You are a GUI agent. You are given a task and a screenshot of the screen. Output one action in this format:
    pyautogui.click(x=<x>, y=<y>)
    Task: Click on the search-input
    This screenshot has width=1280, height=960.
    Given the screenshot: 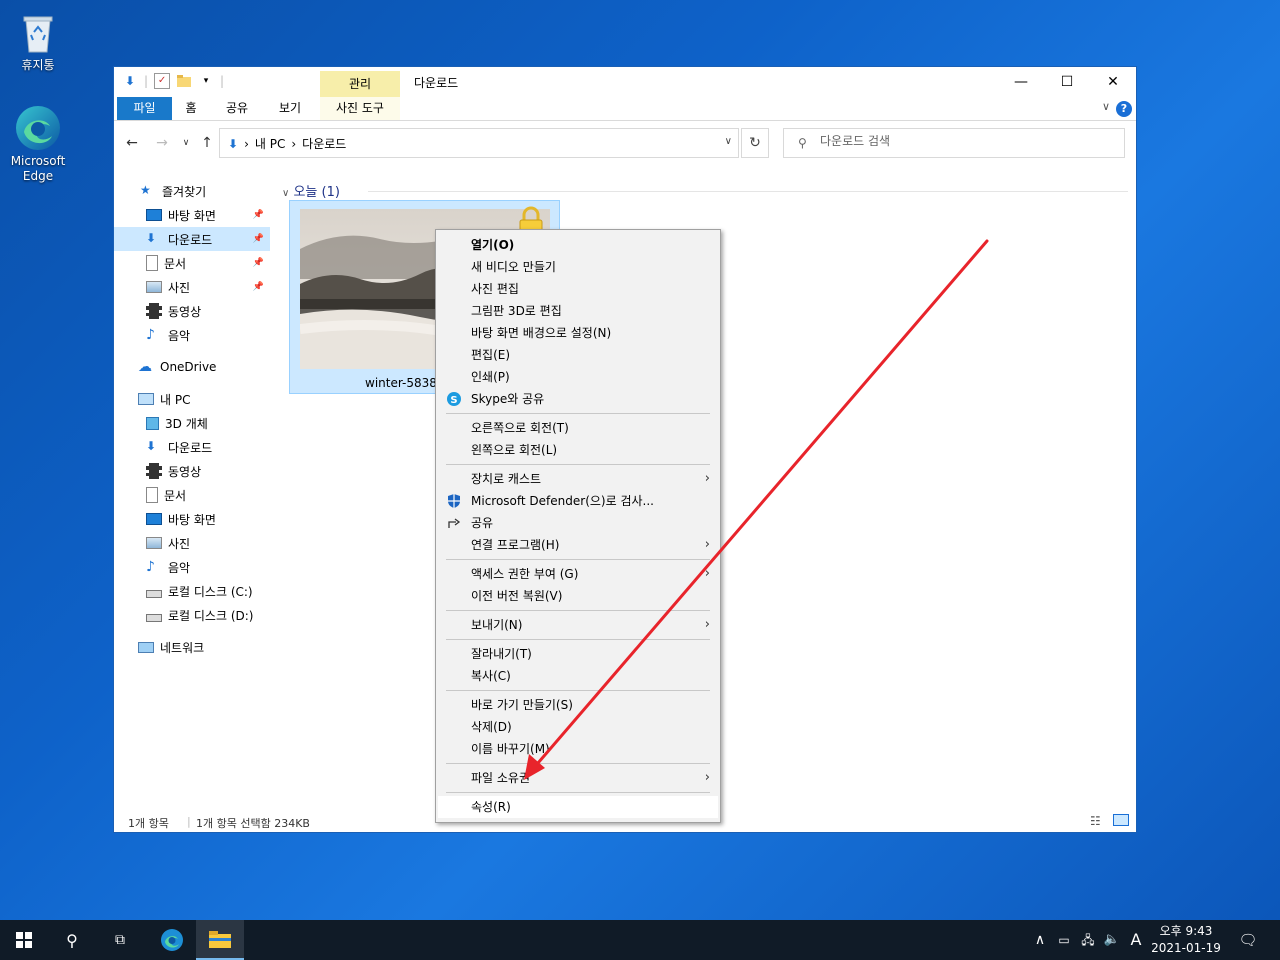 What is the action you would take?
    pyautogui.click(x=960, y=141)
    